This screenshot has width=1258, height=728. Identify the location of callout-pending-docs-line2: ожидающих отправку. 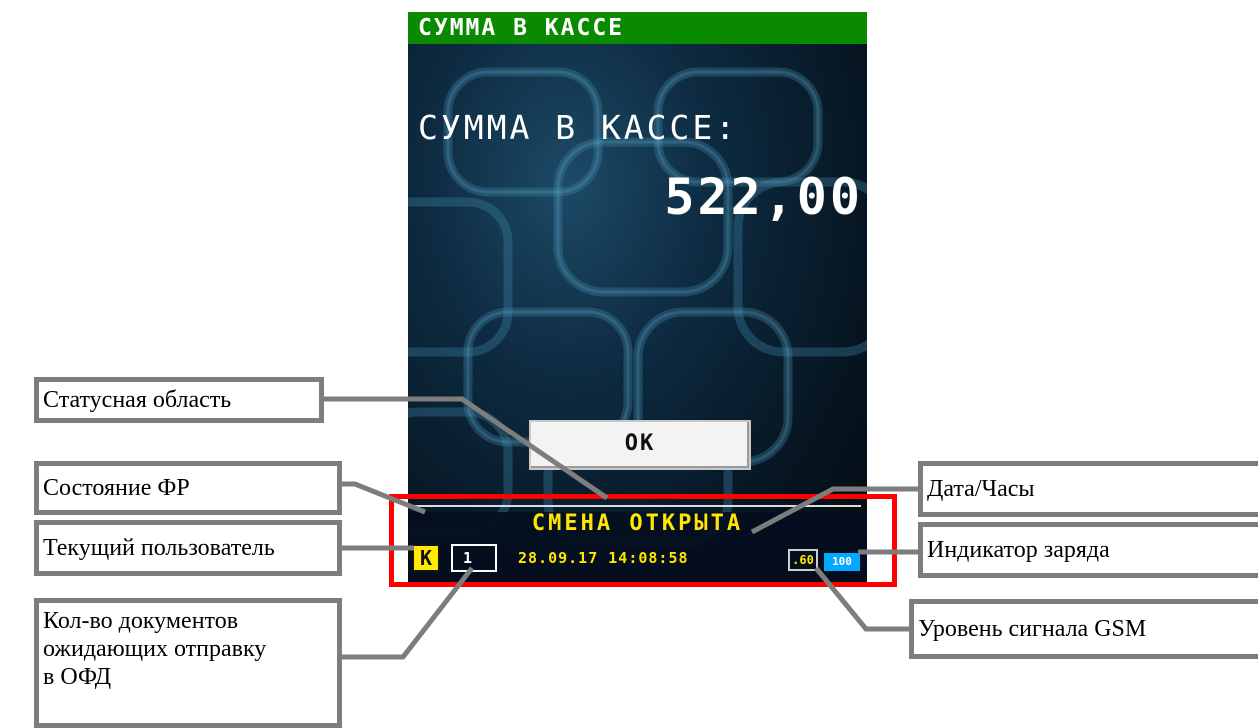
(155, 649).